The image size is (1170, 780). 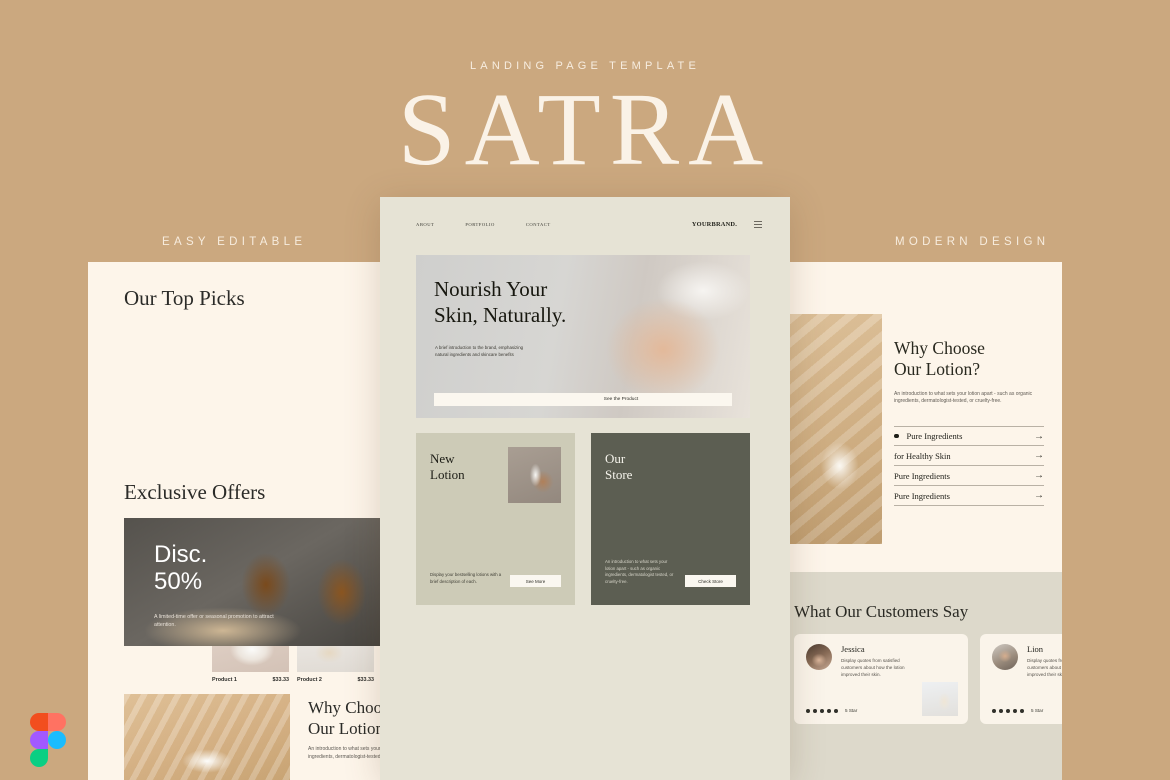 What do you see at coordinates (940, 699) in the screenshot?
I see `testimonial-thumbnail` at bounding box center [940, 699].